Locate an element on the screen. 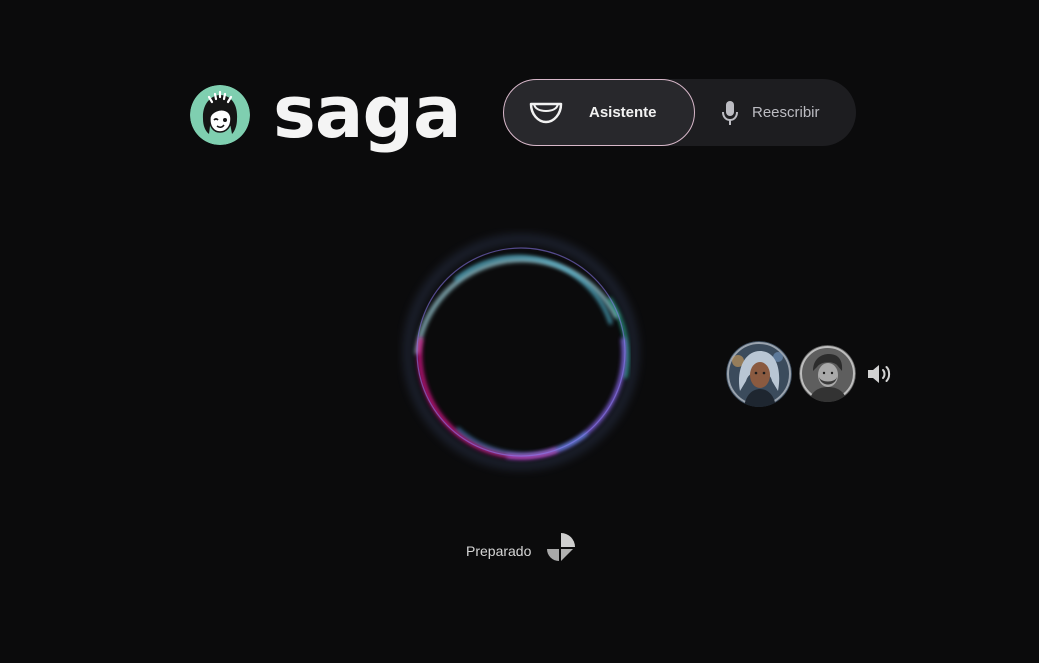 The width and height of the screenshot is (1039, 663). status-text: Preparado is located at coordinates (499, 551).